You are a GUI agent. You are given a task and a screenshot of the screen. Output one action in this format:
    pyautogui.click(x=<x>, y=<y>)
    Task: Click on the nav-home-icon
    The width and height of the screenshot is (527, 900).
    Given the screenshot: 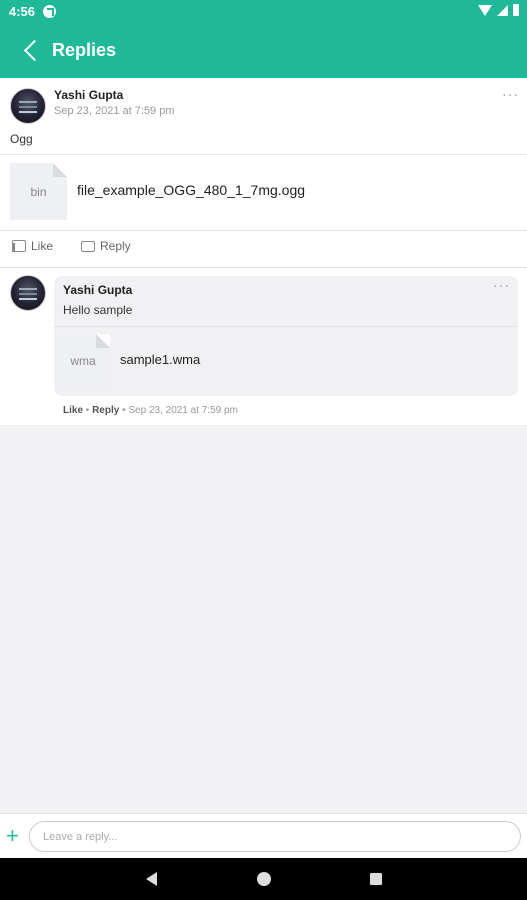 What is the action you would take?
    pyautogui.click(x=264, y=879)
    